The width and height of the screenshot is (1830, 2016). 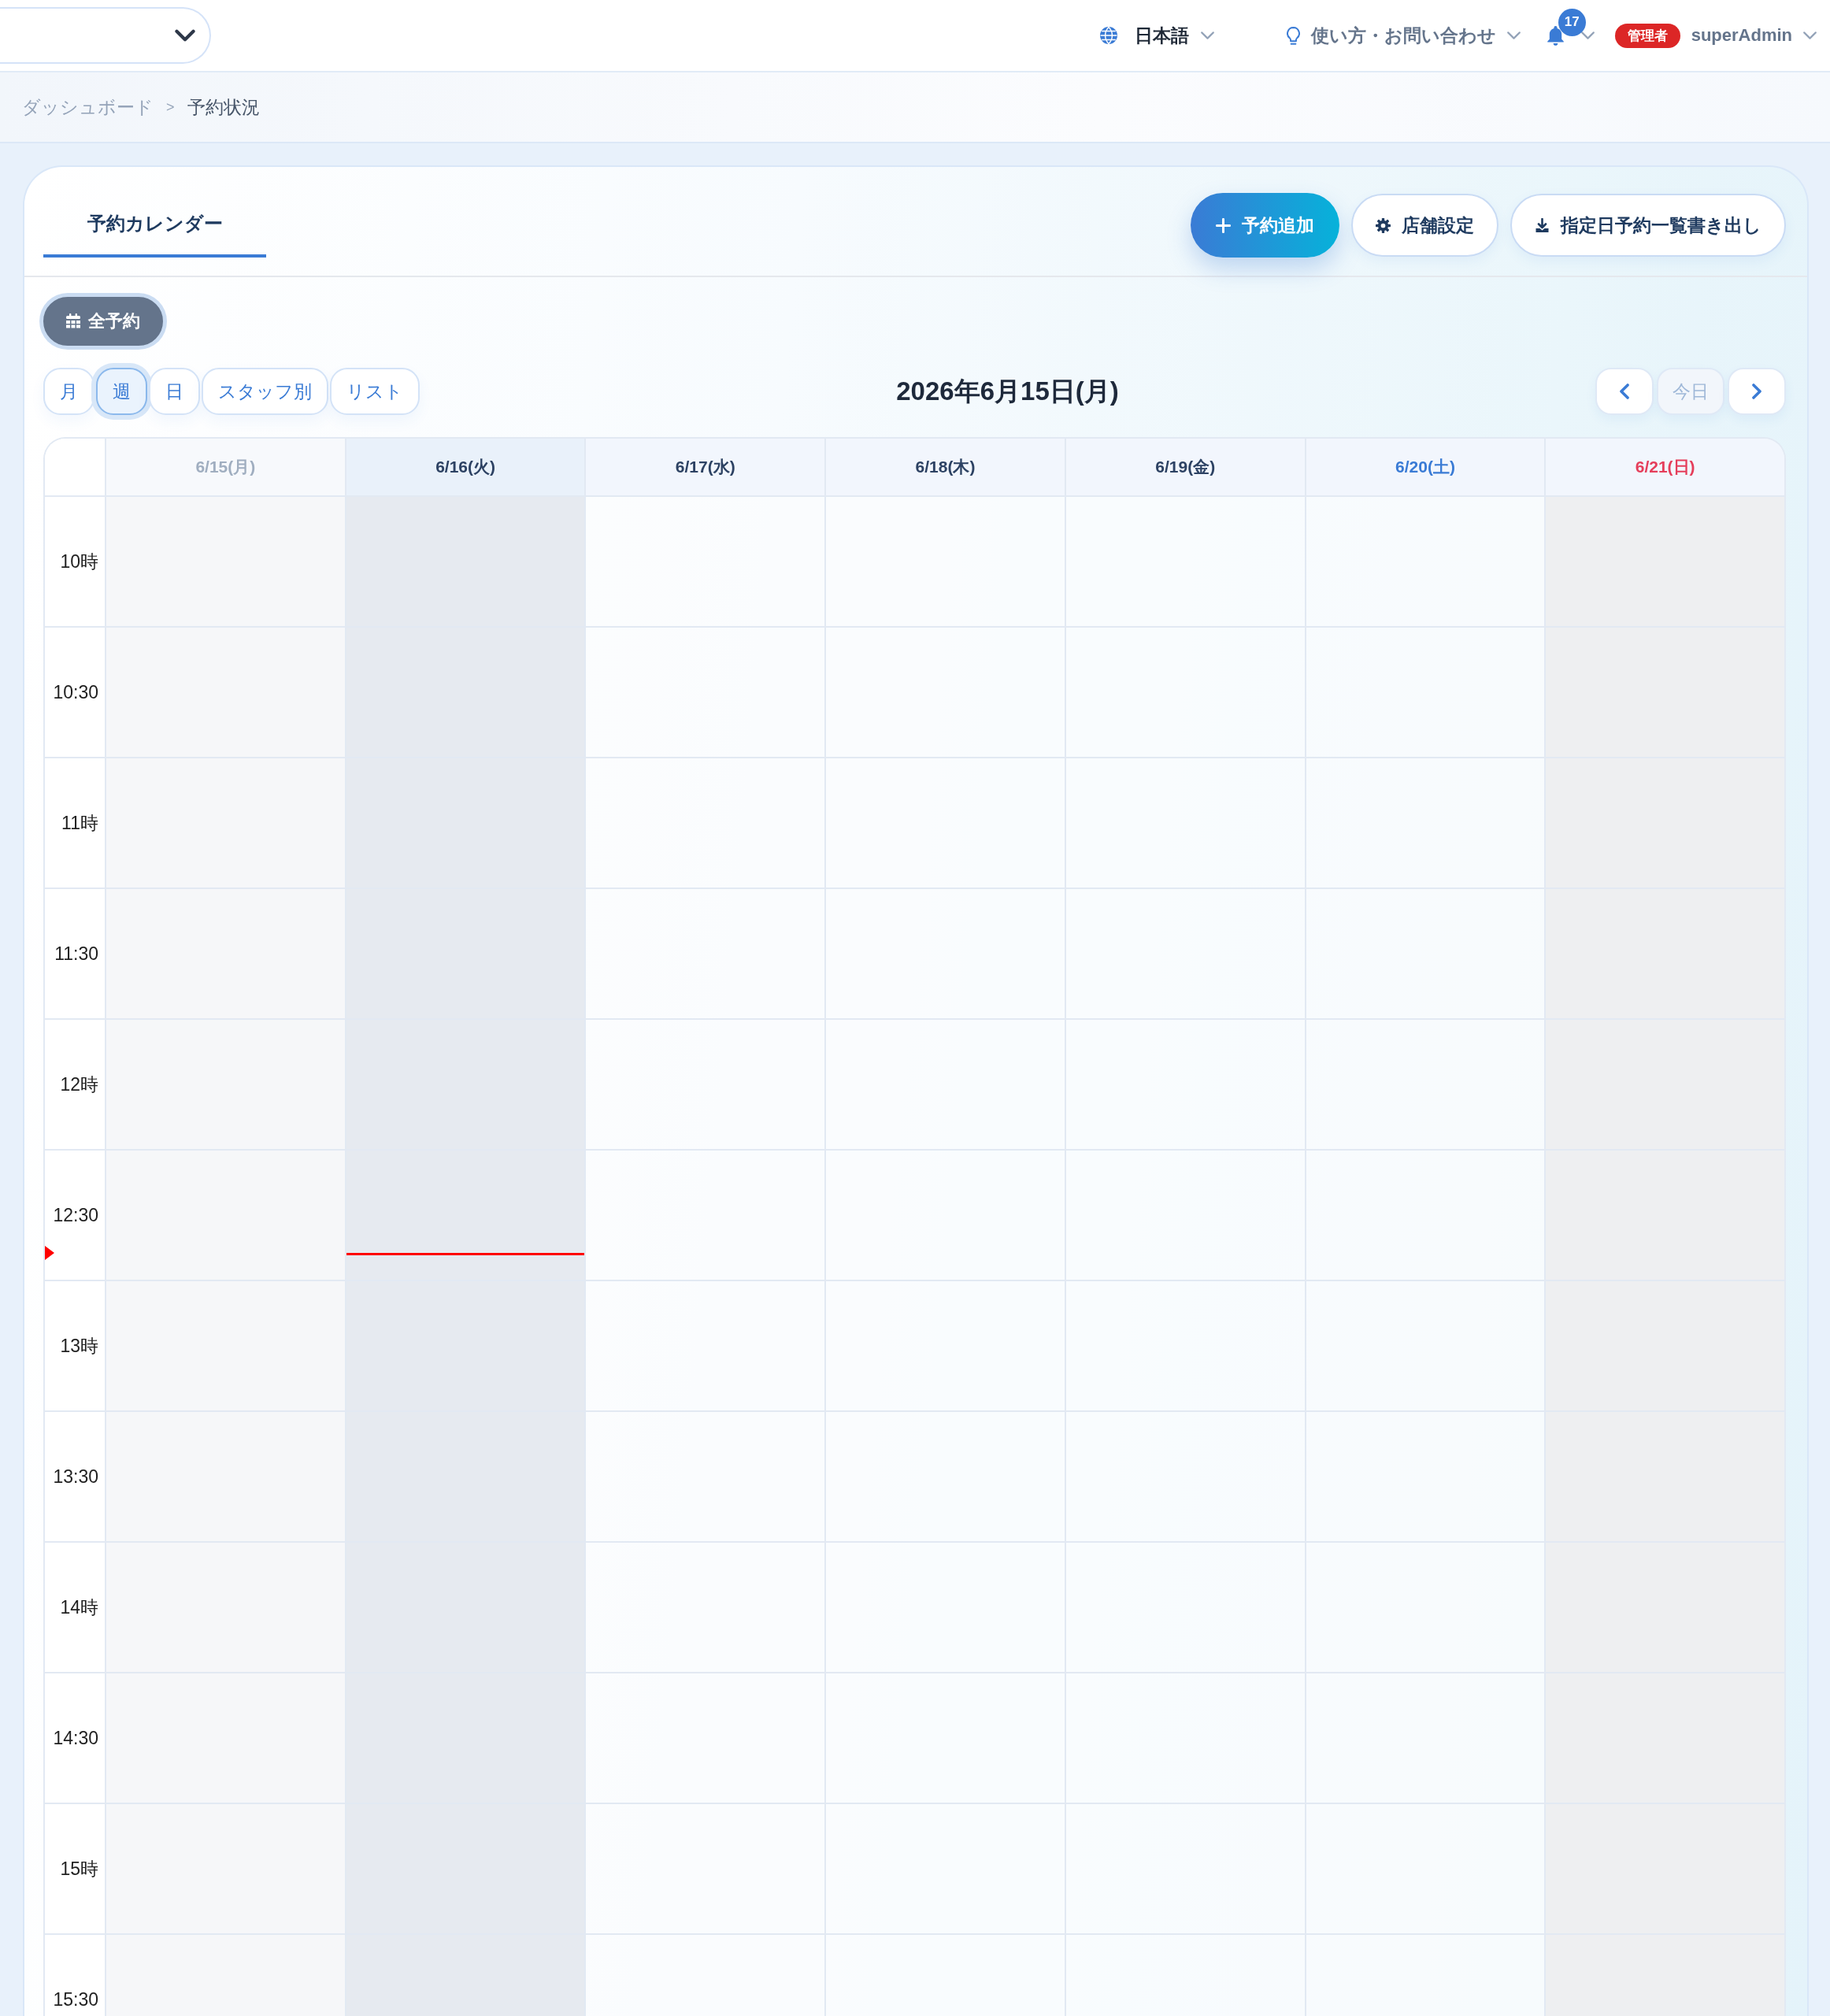 What do you see at coordinates (464, 467) in the screenshot?
I see `day-header: 6/16(火)` at bounding box center [464, 467].